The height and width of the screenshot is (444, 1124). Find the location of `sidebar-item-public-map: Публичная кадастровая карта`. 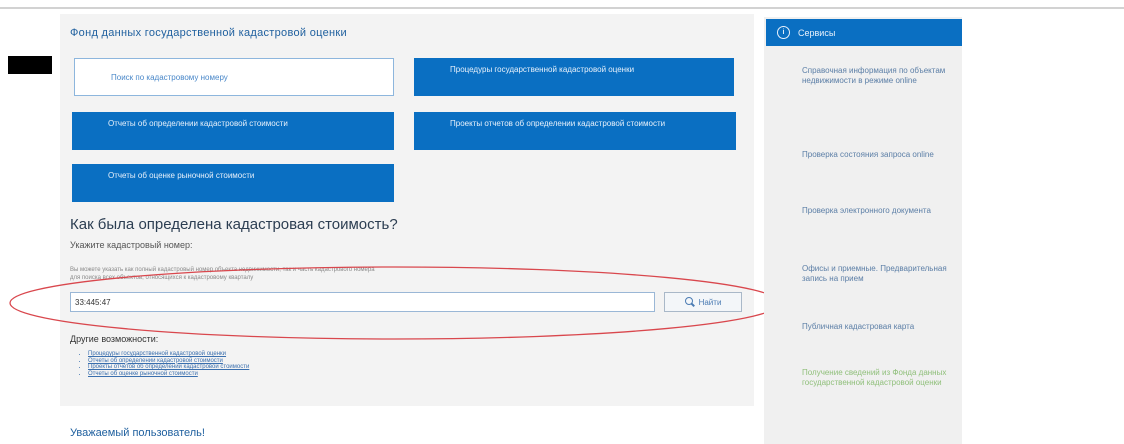

sidebar-item-public-map: Публичная кадастровая карта is located at coordinates (877, 327).